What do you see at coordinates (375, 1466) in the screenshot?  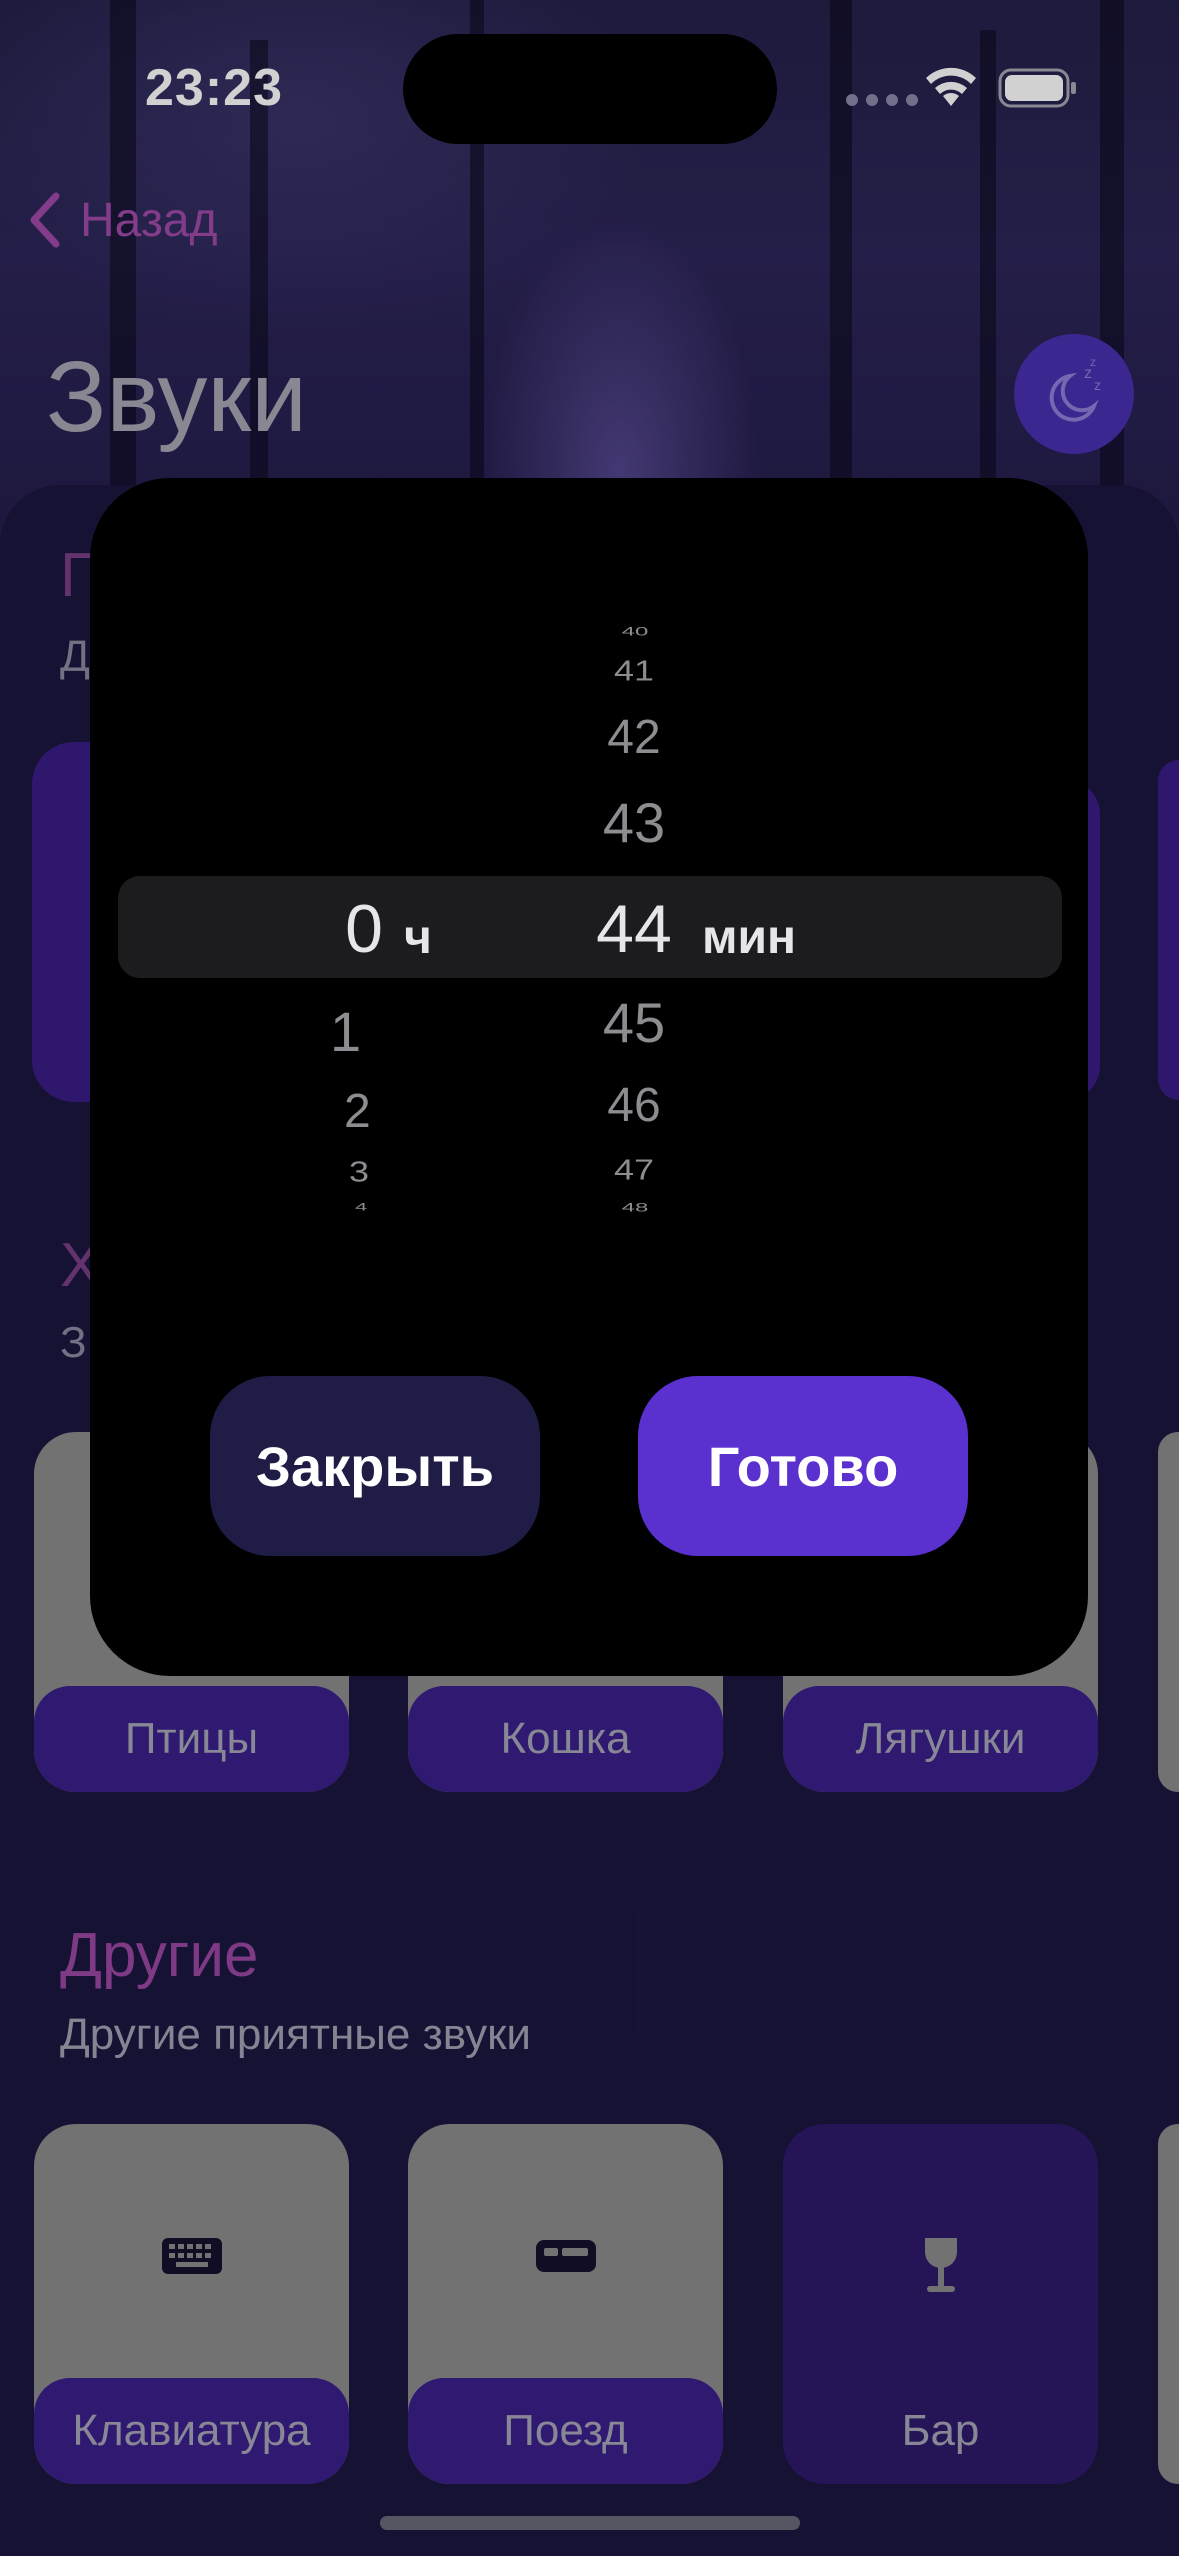 I see `close-button: Закрыть` at bounding box center [375, 1466].